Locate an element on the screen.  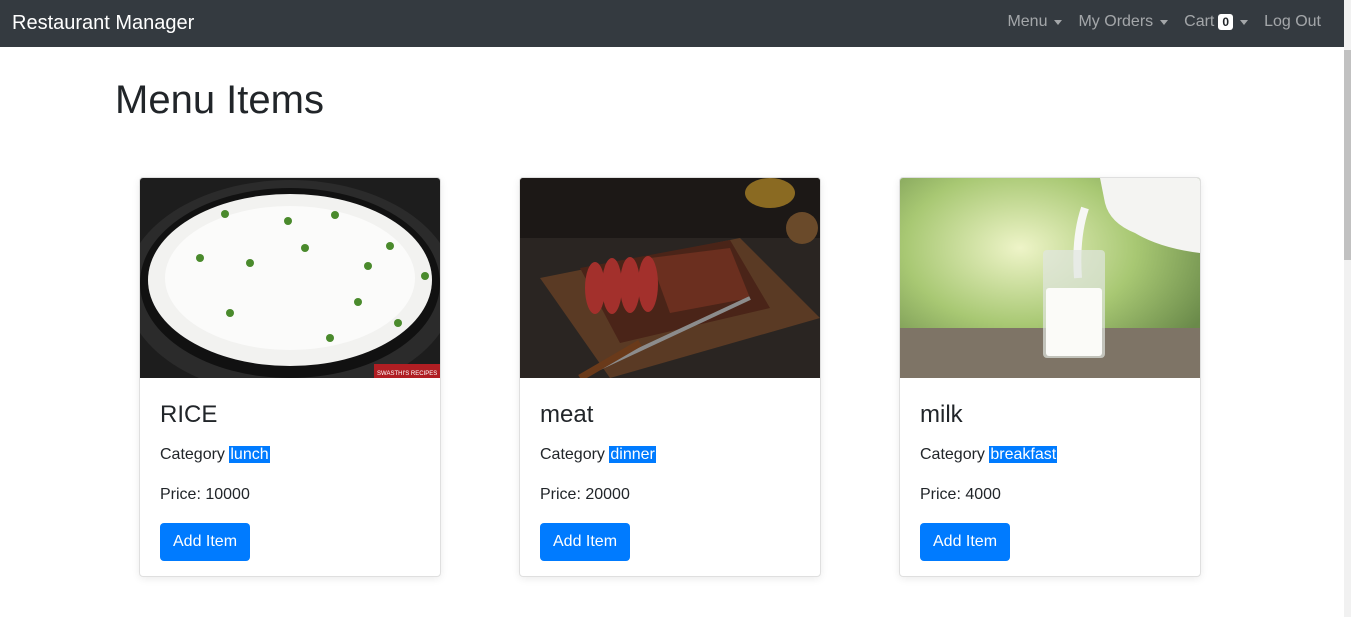
category-value: dinner is located at coordinates (632, 454).